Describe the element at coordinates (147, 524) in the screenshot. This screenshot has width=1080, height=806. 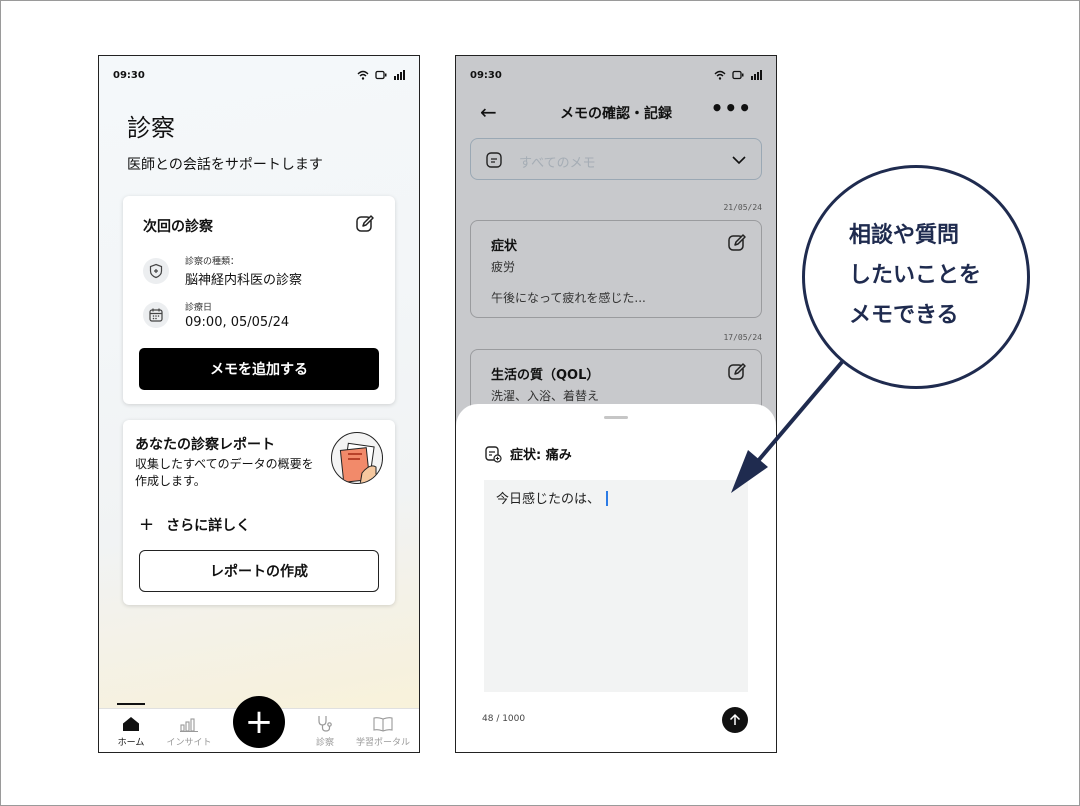
I see `plus-icon: +` at that location.